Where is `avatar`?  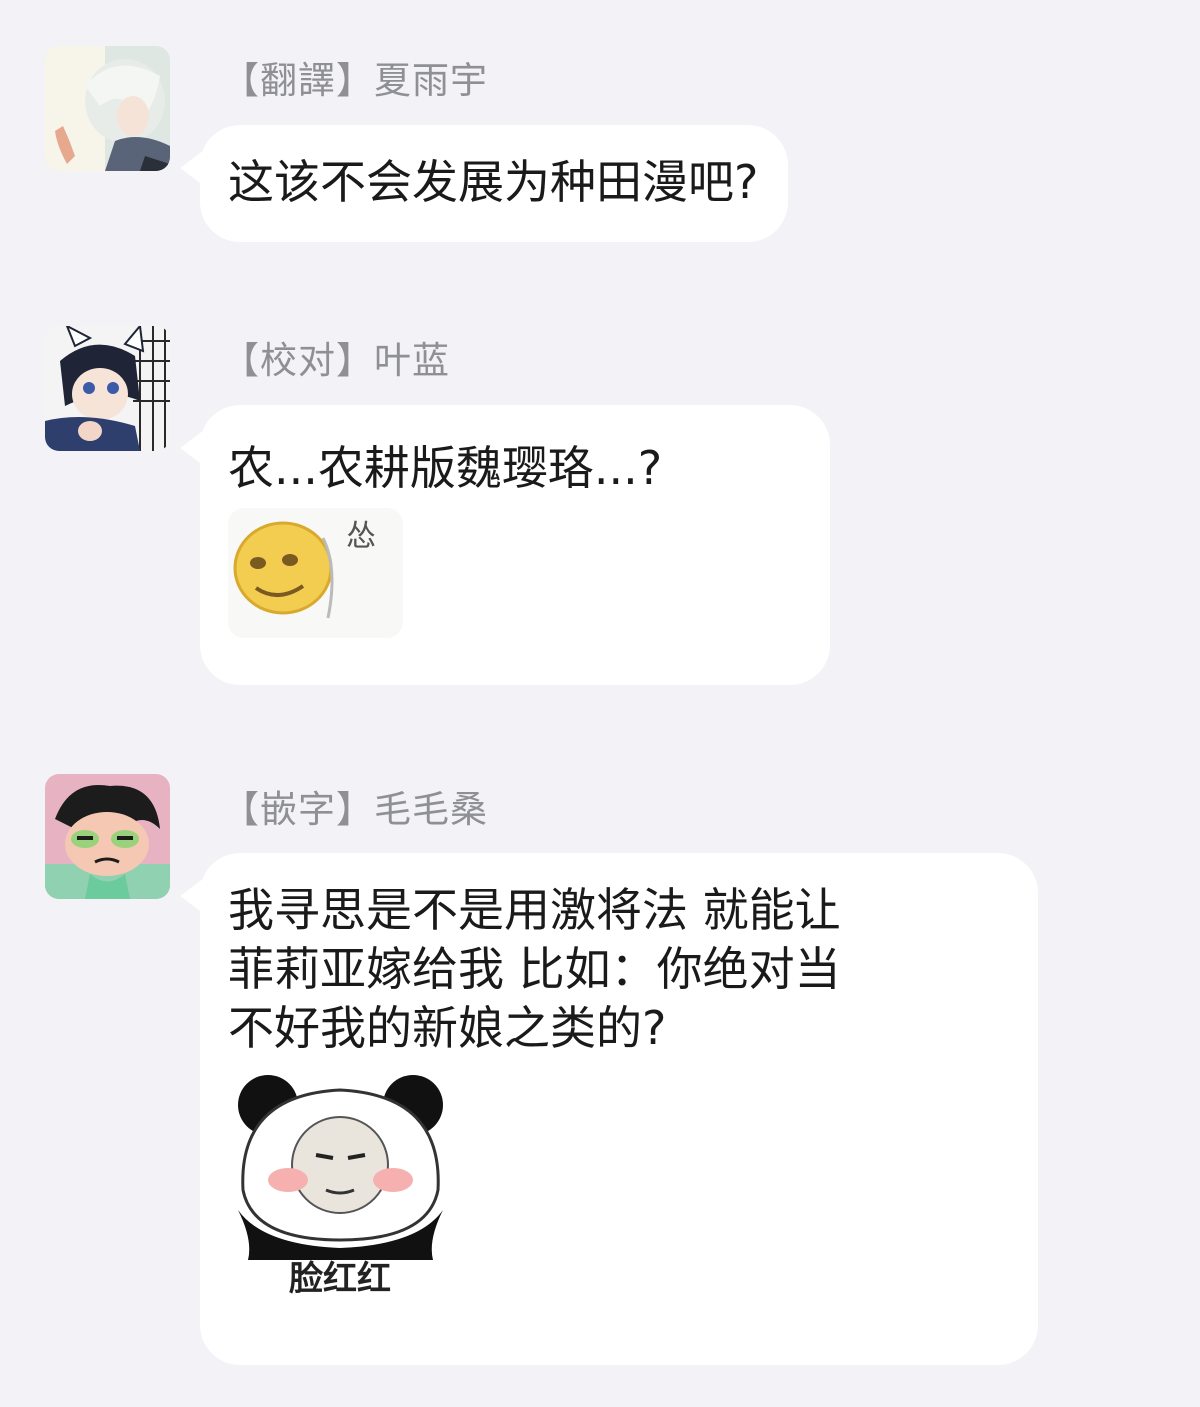 avatar is located at coordinates (107, 836).